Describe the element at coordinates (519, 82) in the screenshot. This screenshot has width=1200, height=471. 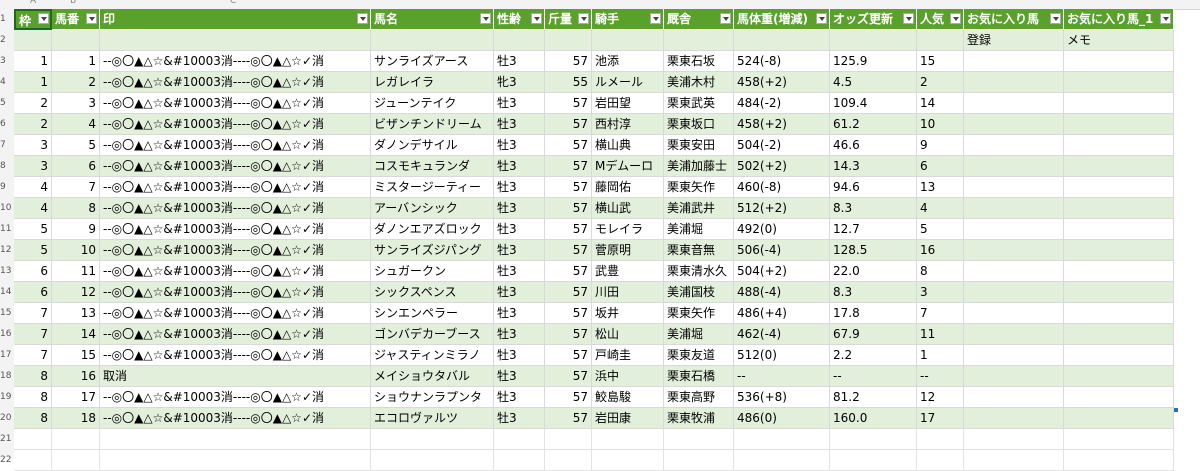
I see `table-cell: 牝3` at that location.